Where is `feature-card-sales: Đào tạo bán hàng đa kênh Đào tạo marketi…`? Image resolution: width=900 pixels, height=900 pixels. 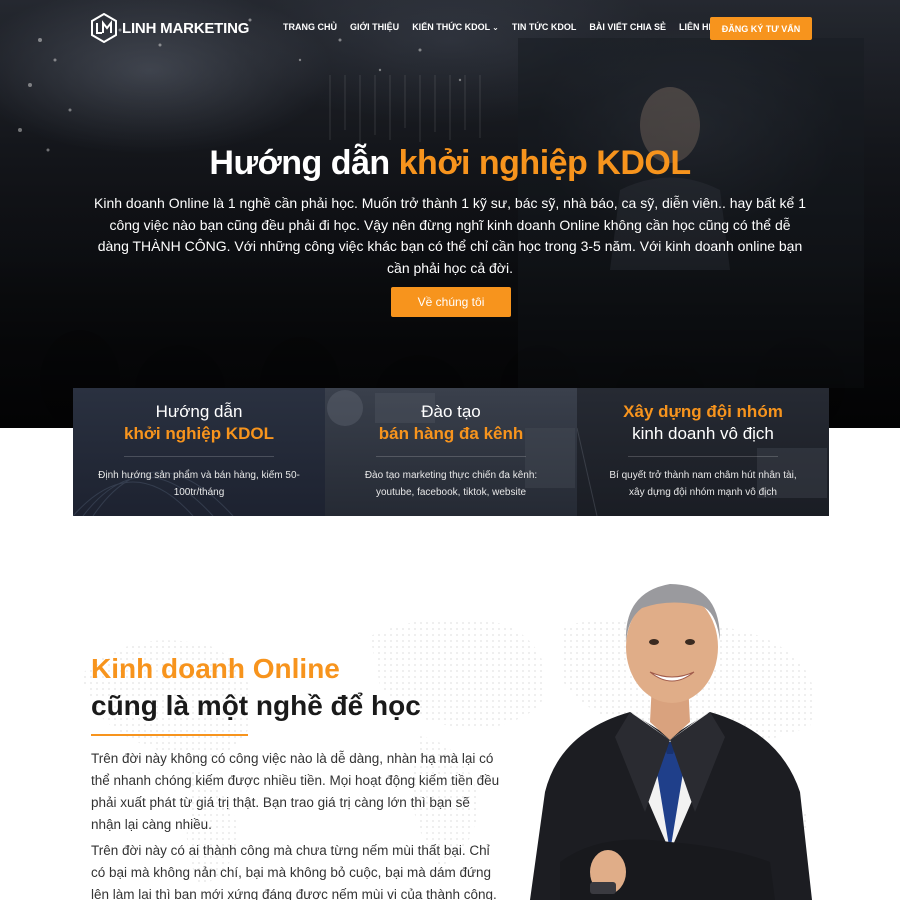 feature-card-sales: Đào tạo bán hàng đa kênh Đào tạo marketi… is located at coordinates (451, 452).